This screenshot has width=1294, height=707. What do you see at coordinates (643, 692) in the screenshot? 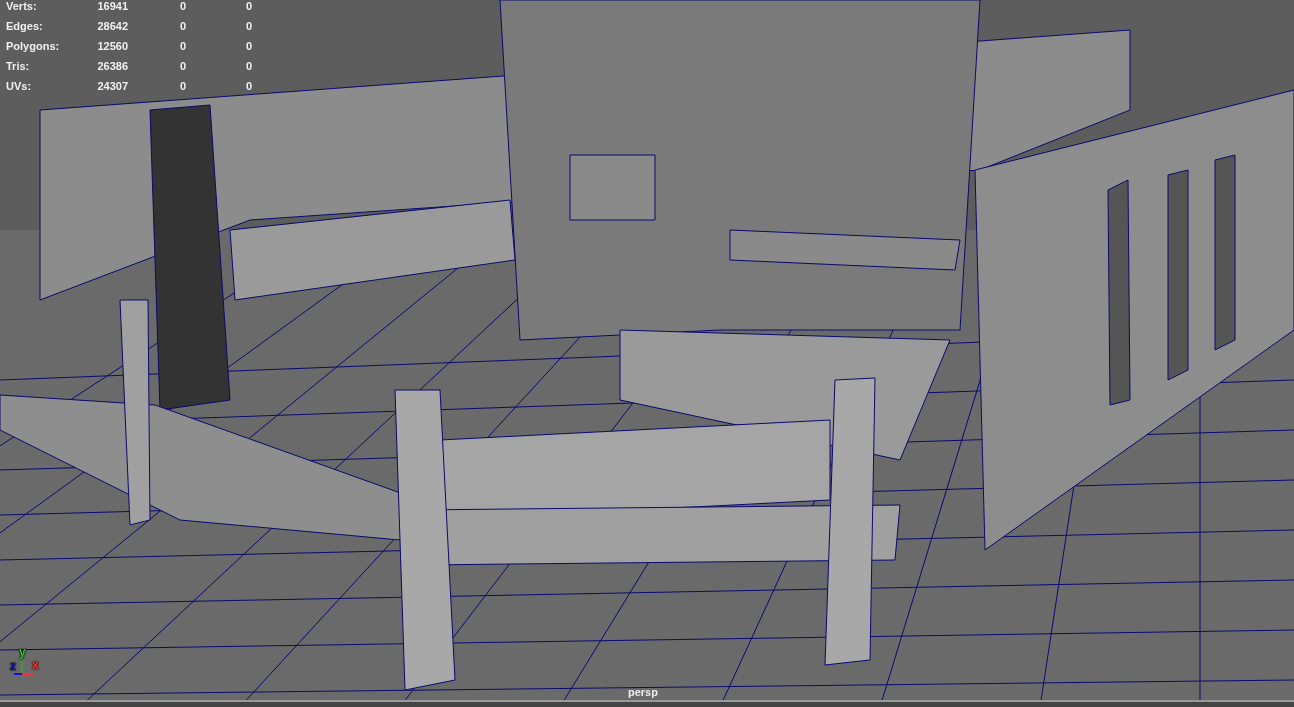
I see `camera-label: persp` at bounding box center [643, 692].